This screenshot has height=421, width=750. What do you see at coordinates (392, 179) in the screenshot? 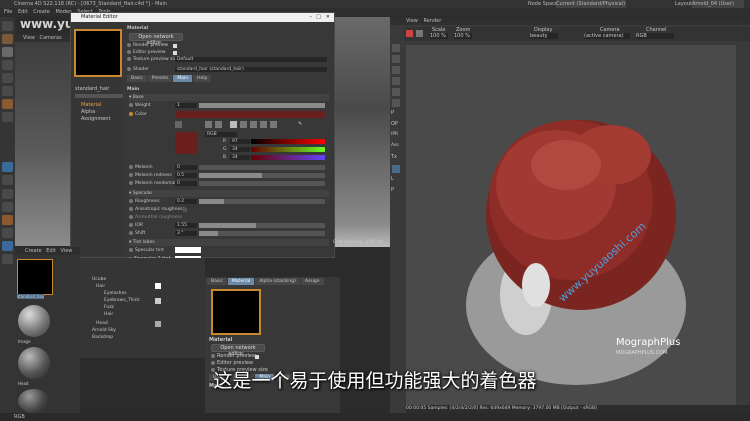
I see `tool-l: L` at bounding box center [392, 179].